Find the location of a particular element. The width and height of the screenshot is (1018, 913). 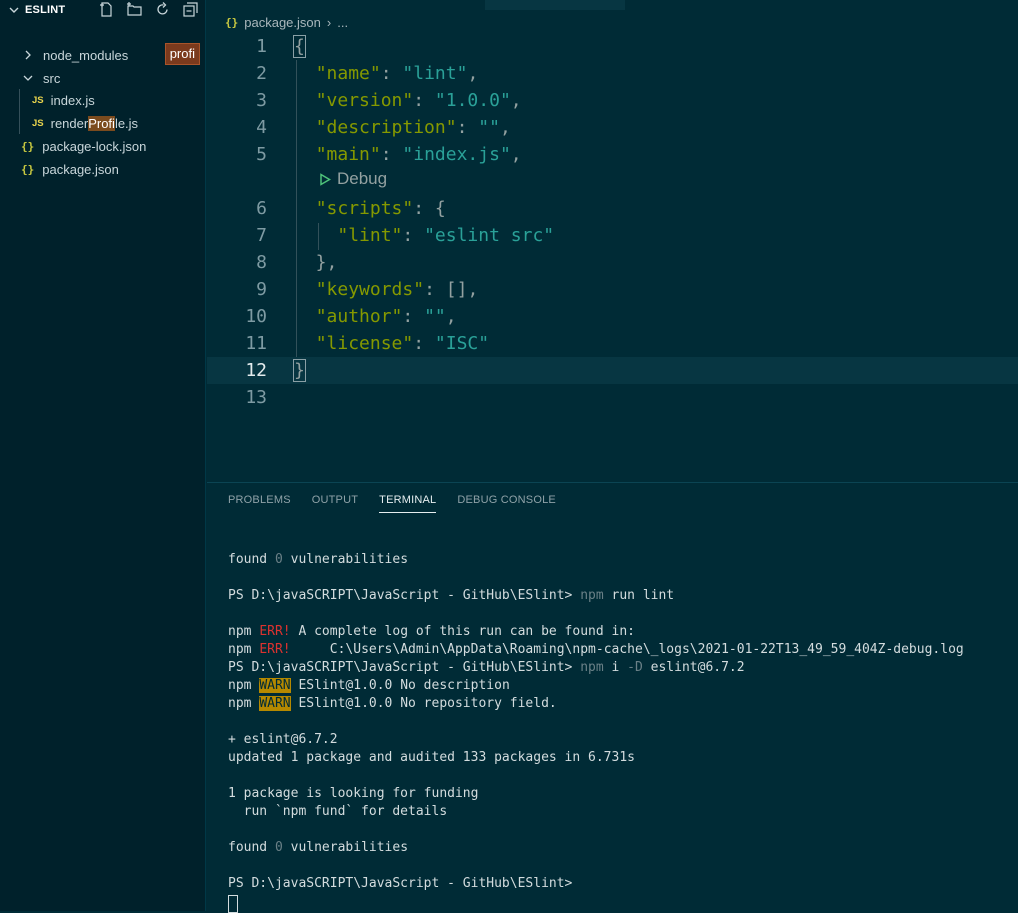

line-number: 9 is located at coordinates (261, 289).